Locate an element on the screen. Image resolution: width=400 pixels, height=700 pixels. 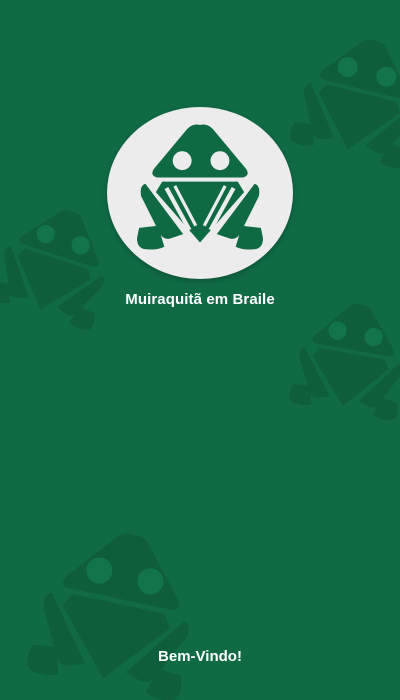
app-logo is located at coordinates (200, 193).